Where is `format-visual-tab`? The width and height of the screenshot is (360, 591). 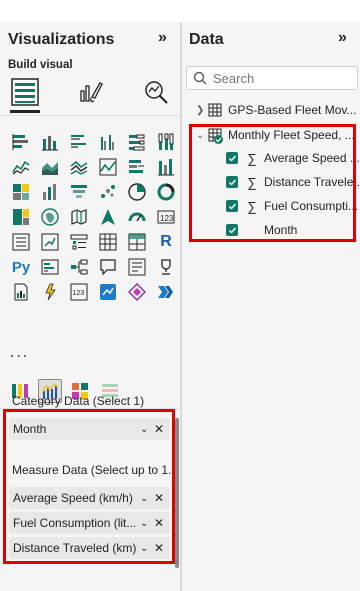 format-visual-tab is located at coordinates (91, 92).